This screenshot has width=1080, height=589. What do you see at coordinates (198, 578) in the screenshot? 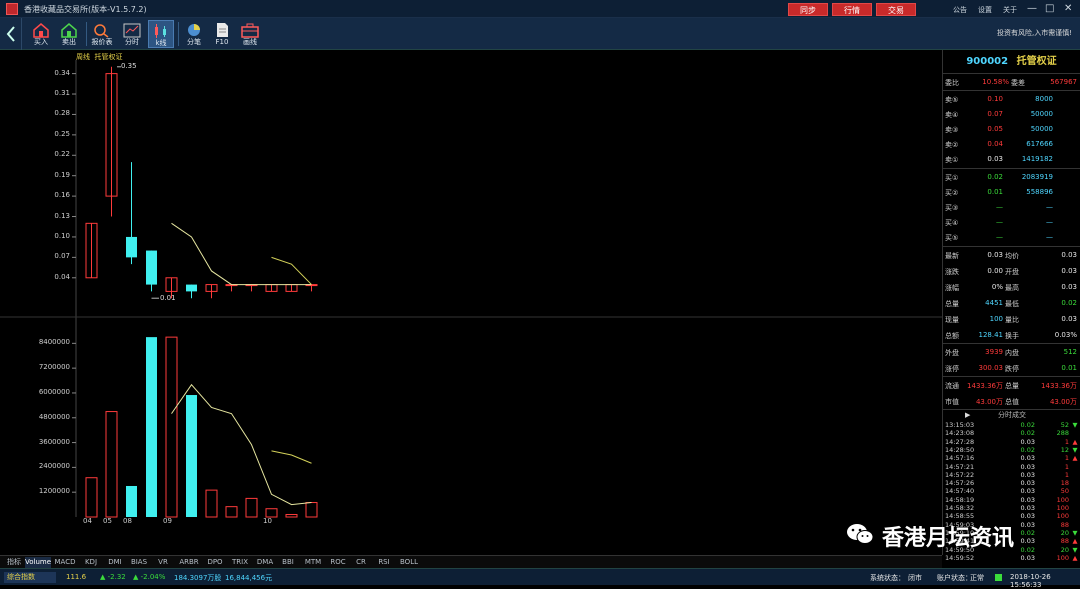
I see `index-volume: 184.3097万股` at bounding box center [198, 578].